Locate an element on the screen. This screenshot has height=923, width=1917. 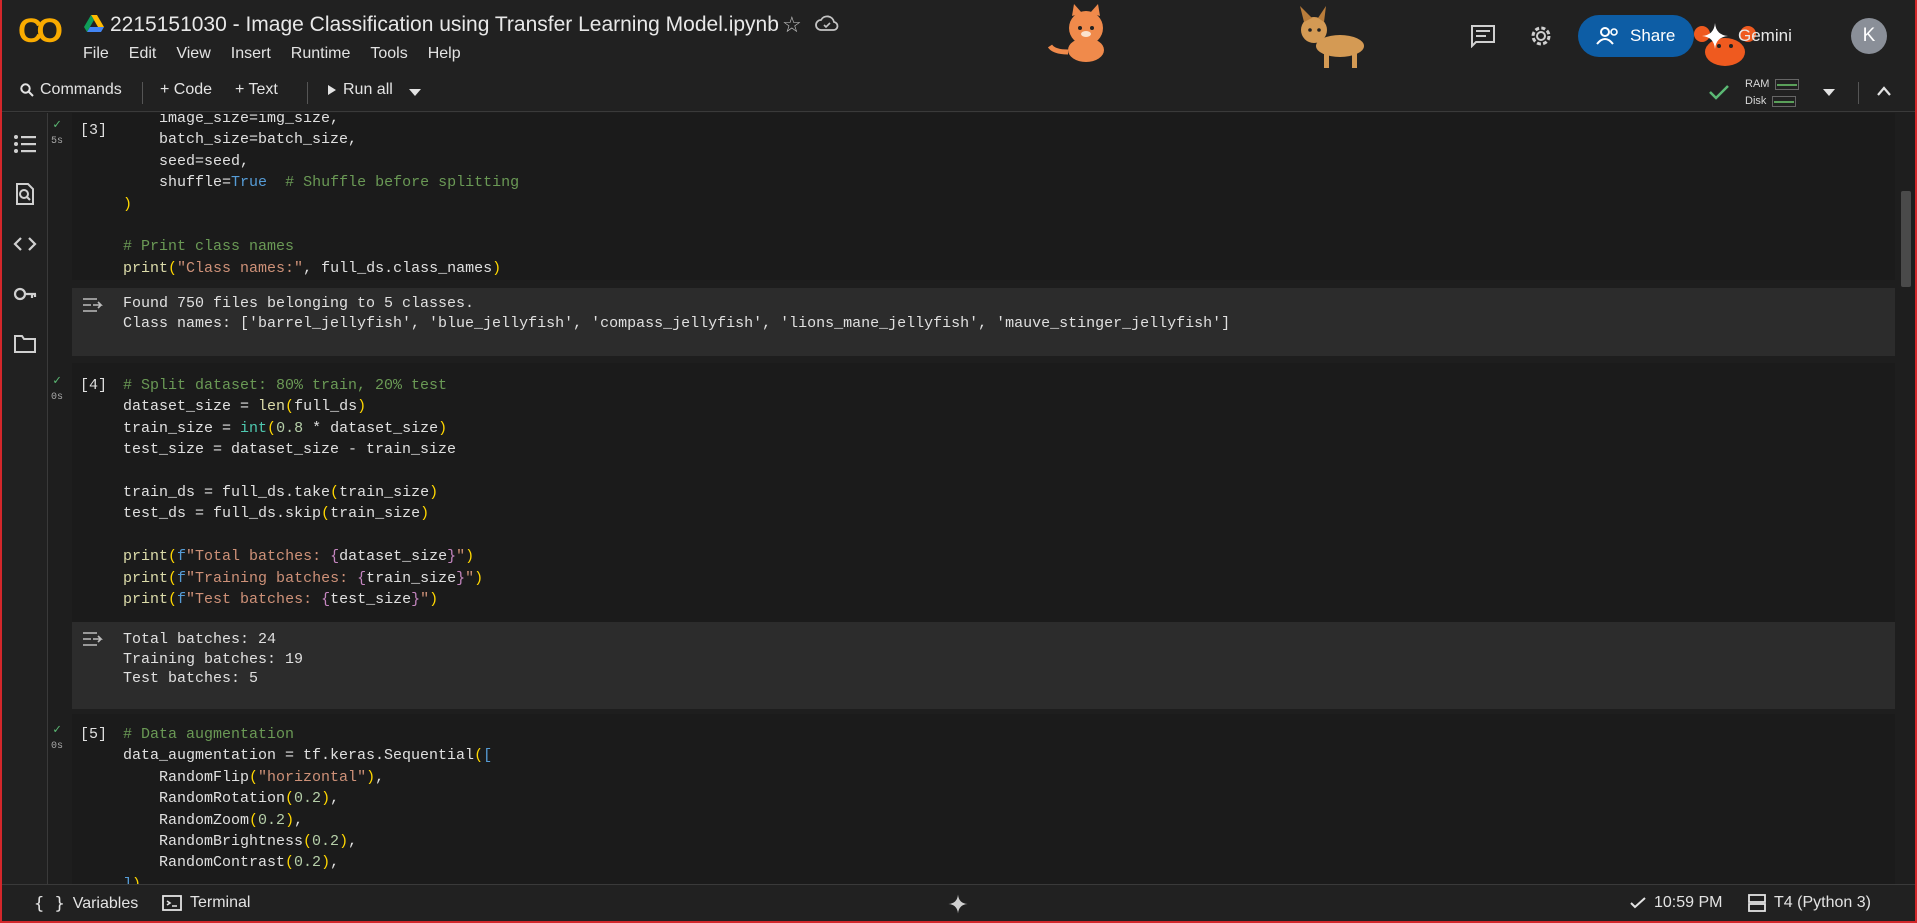
gemini-button: Gemini is located at coordinates (1746, 36).